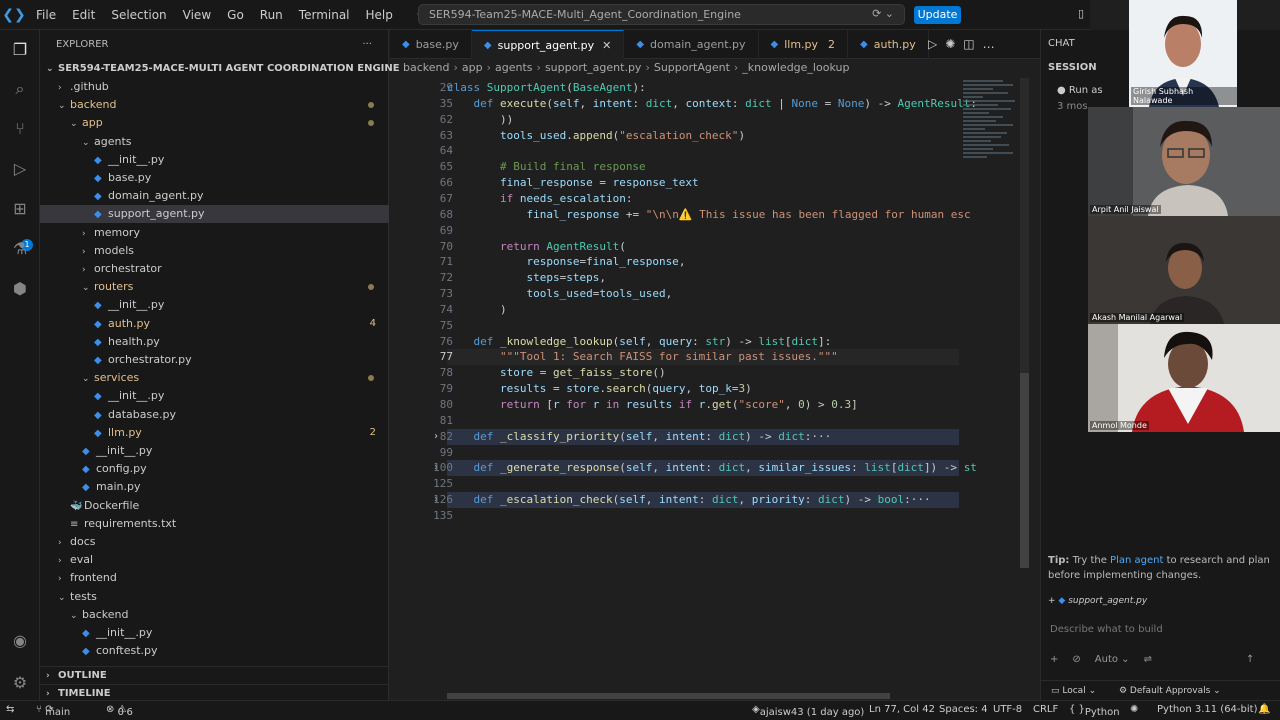  What do you see at coordinates (1183, 53) in the screenshot?
I see `video-tile: Girish Subhash Nalawade` at bounding box center [1183, 53].